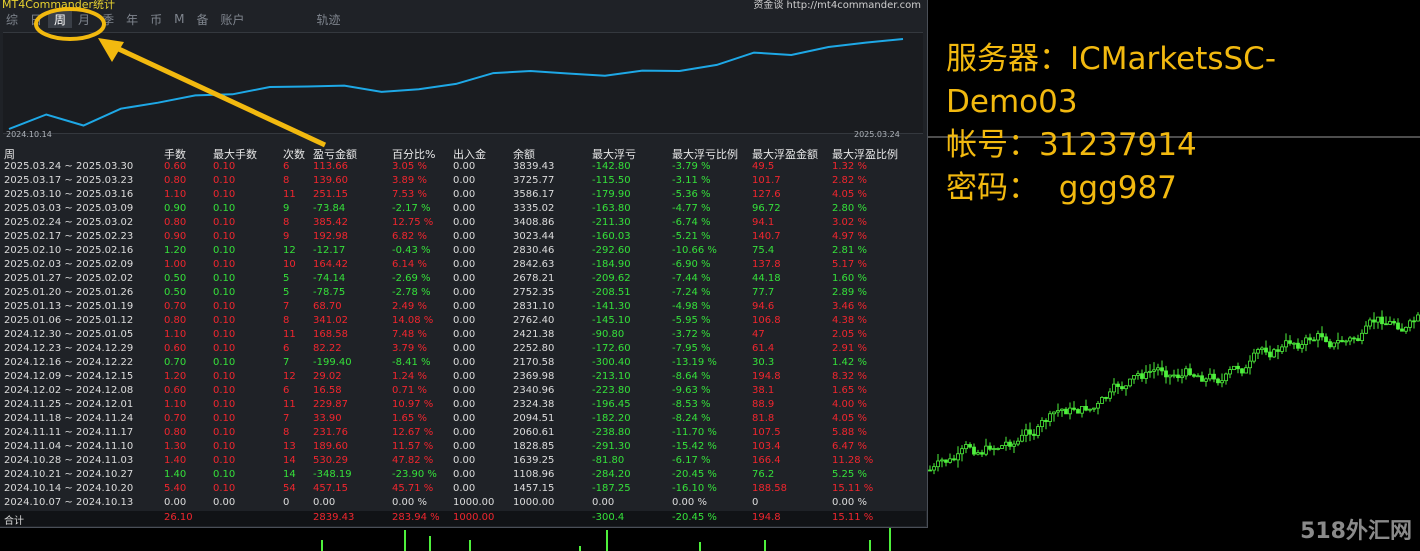 The height and width of the screenshot is (551, 1420). Describe the element at coordinates (329, 19) in the screenshot. I see `tab-10: 轨迹` at that location.